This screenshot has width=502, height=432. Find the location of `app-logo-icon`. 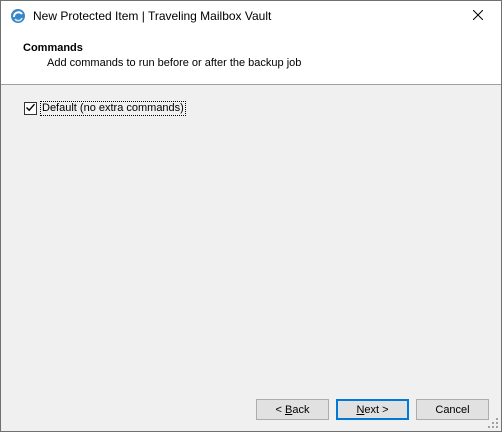

app-logo-icon is located at coordinates (18, 16).